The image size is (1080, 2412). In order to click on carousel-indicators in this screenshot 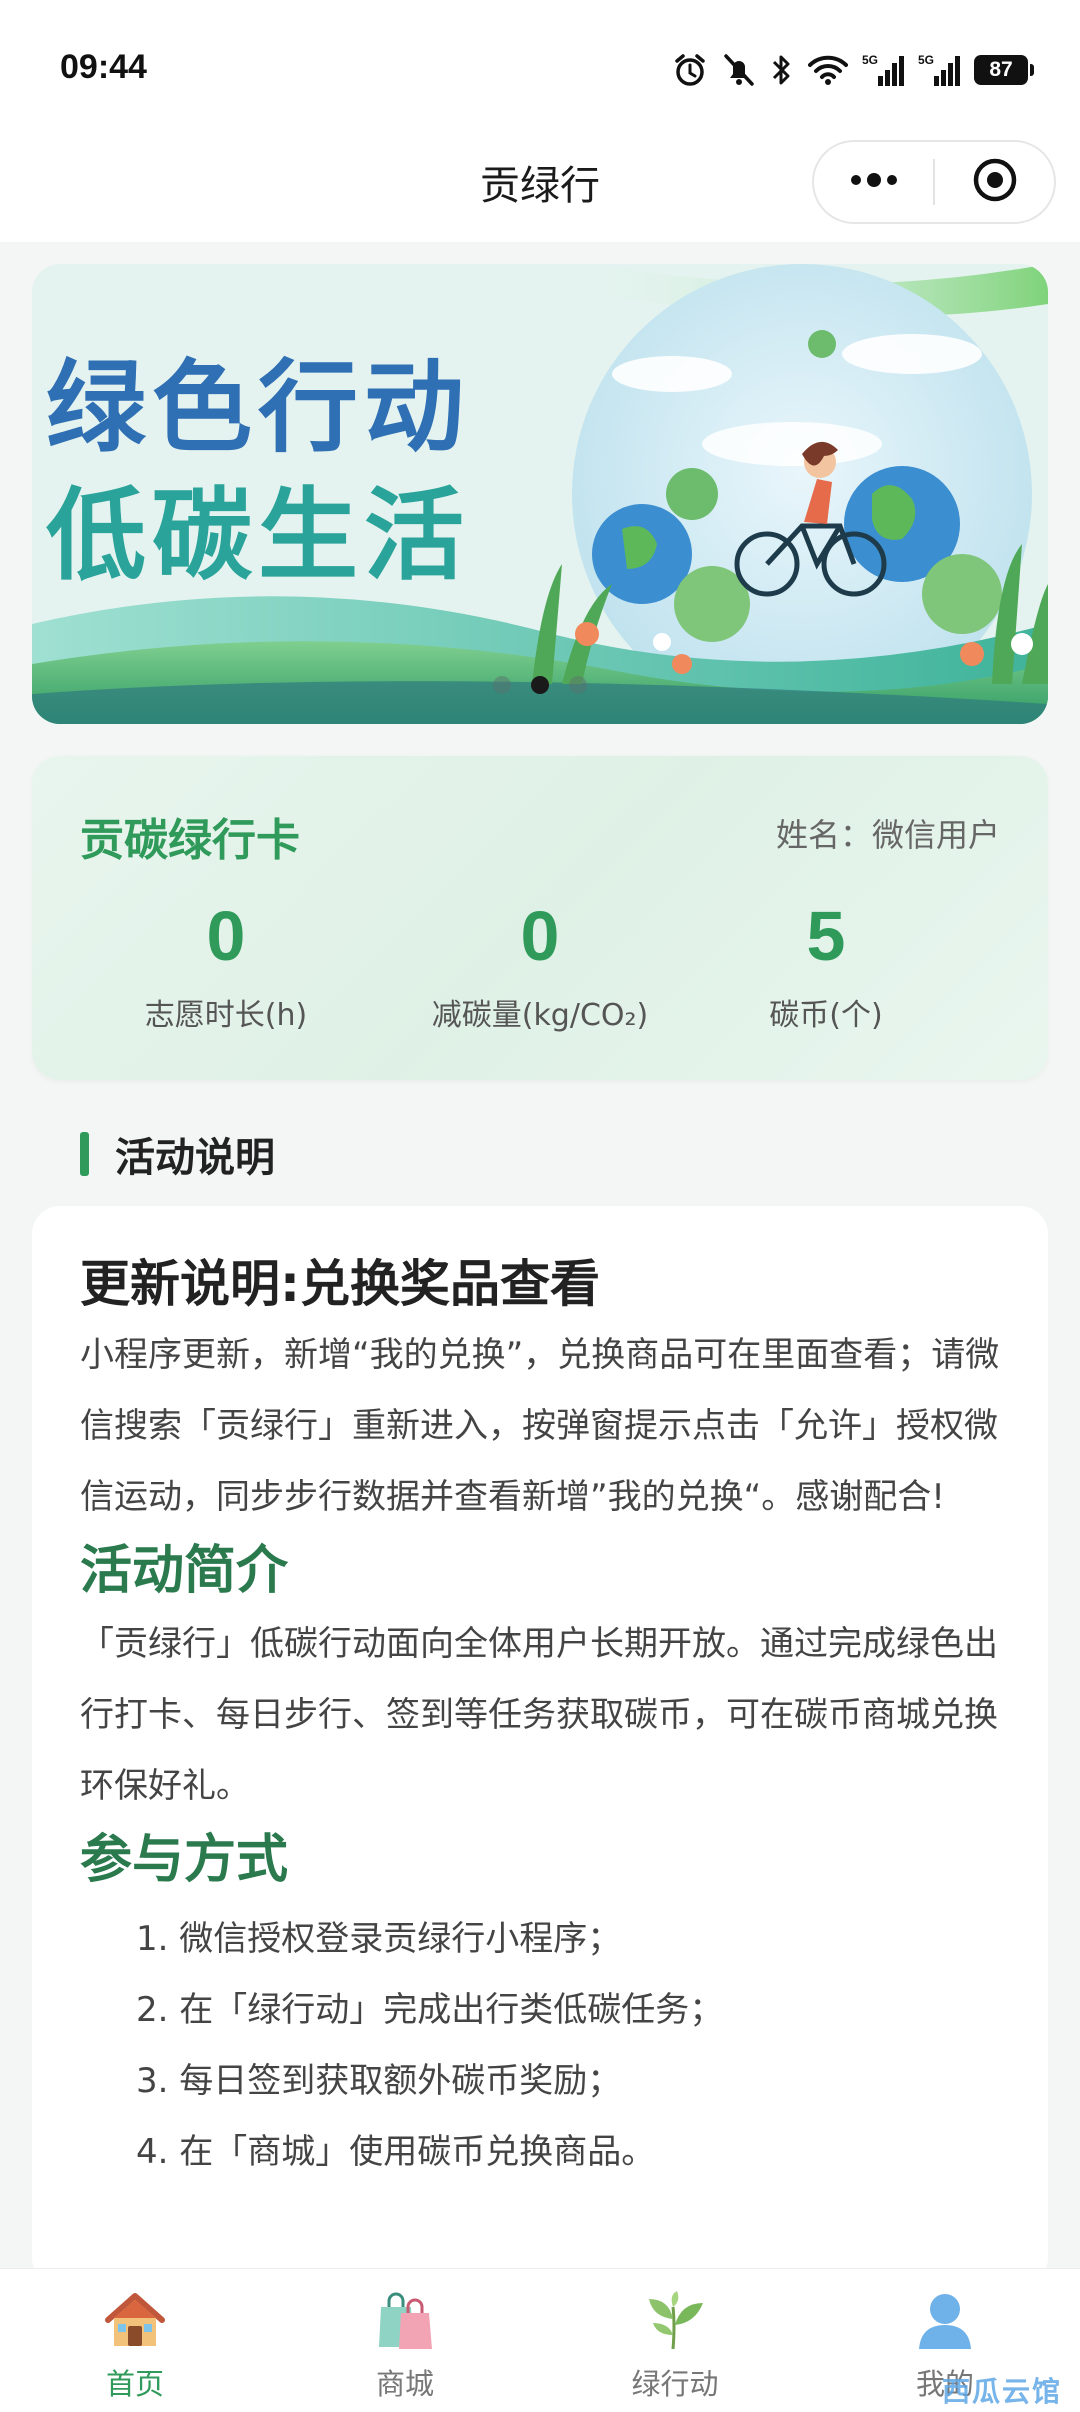, I will do `click(540, 685)`.